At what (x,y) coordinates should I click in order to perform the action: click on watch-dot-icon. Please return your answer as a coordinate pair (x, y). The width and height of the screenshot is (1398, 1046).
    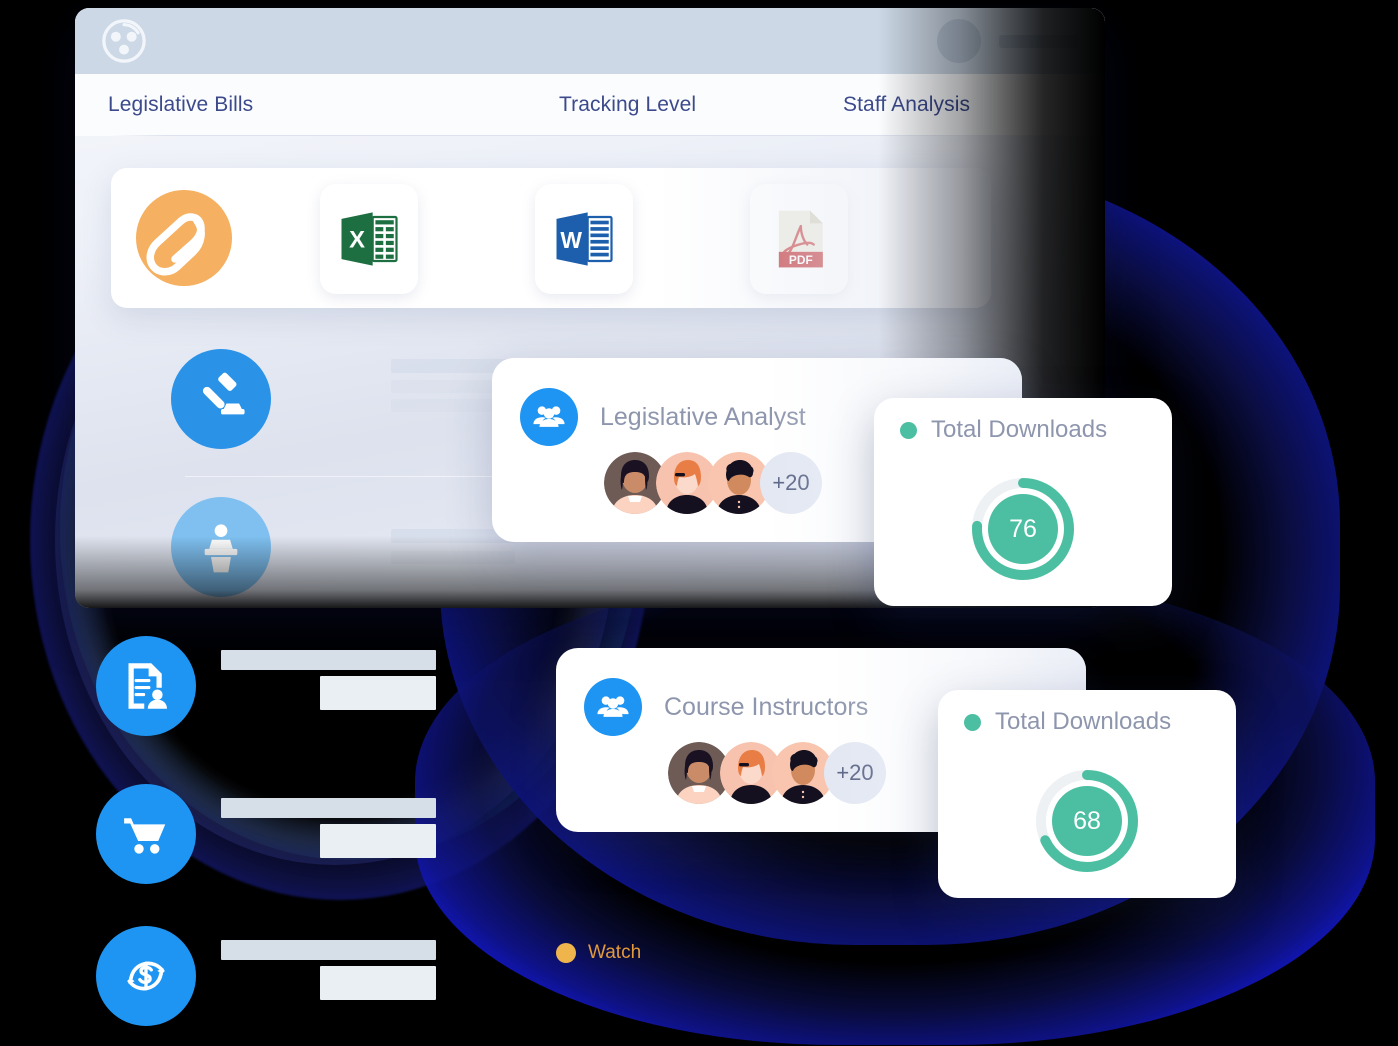
    Looking at the image, I should click on (566, 953).